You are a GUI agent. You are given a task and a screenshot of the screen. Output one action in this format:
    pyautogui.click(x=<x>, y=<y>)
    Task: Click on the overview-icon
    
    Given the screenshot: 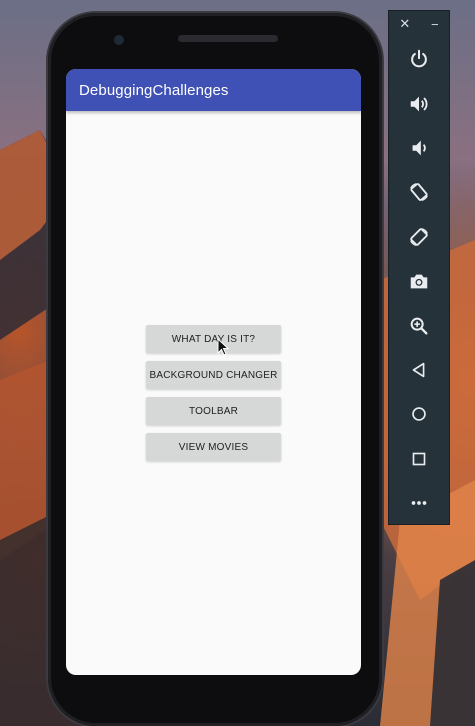 What is the action you would take?
    pyautogui.click(x=419, y=459)
    